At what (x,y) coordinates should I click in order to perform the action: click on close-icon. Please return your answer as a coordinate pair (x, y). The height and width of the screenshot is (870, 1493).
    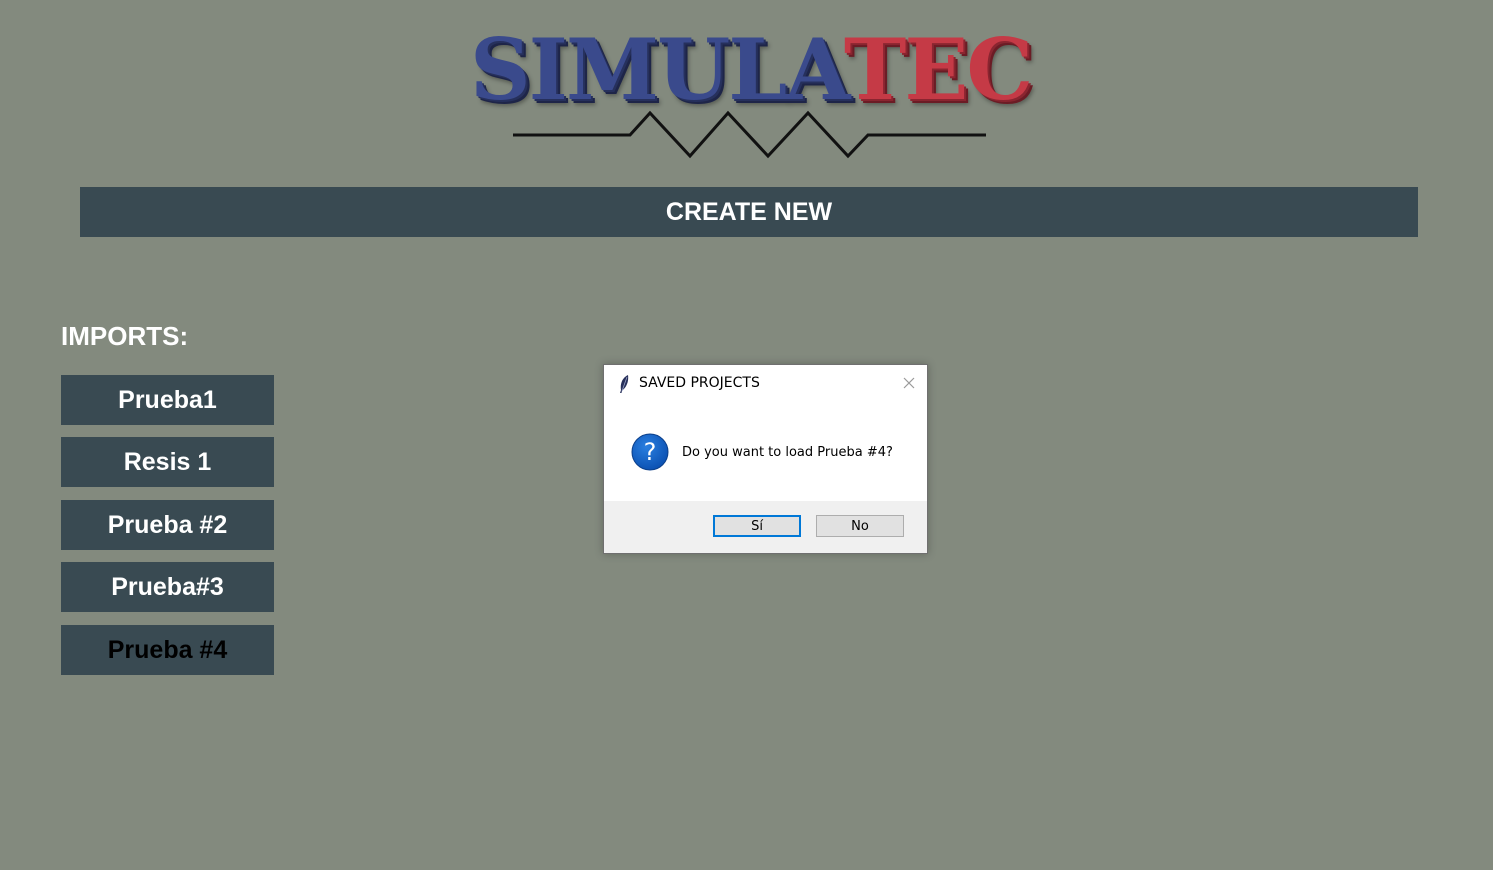
    Looking at the image, I should click on (909, 383).